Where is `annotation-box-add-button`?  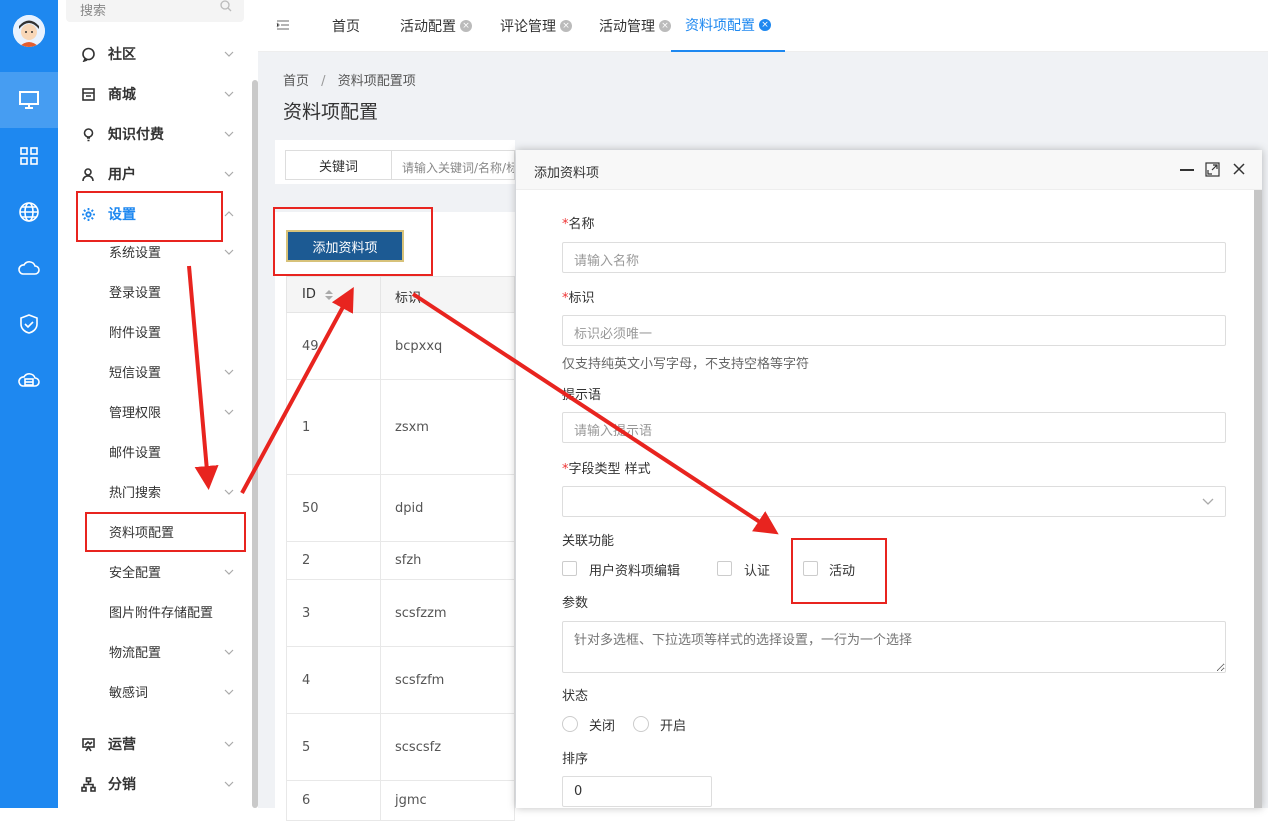 annotation-box-add-button is located at coordinates (353, 241).